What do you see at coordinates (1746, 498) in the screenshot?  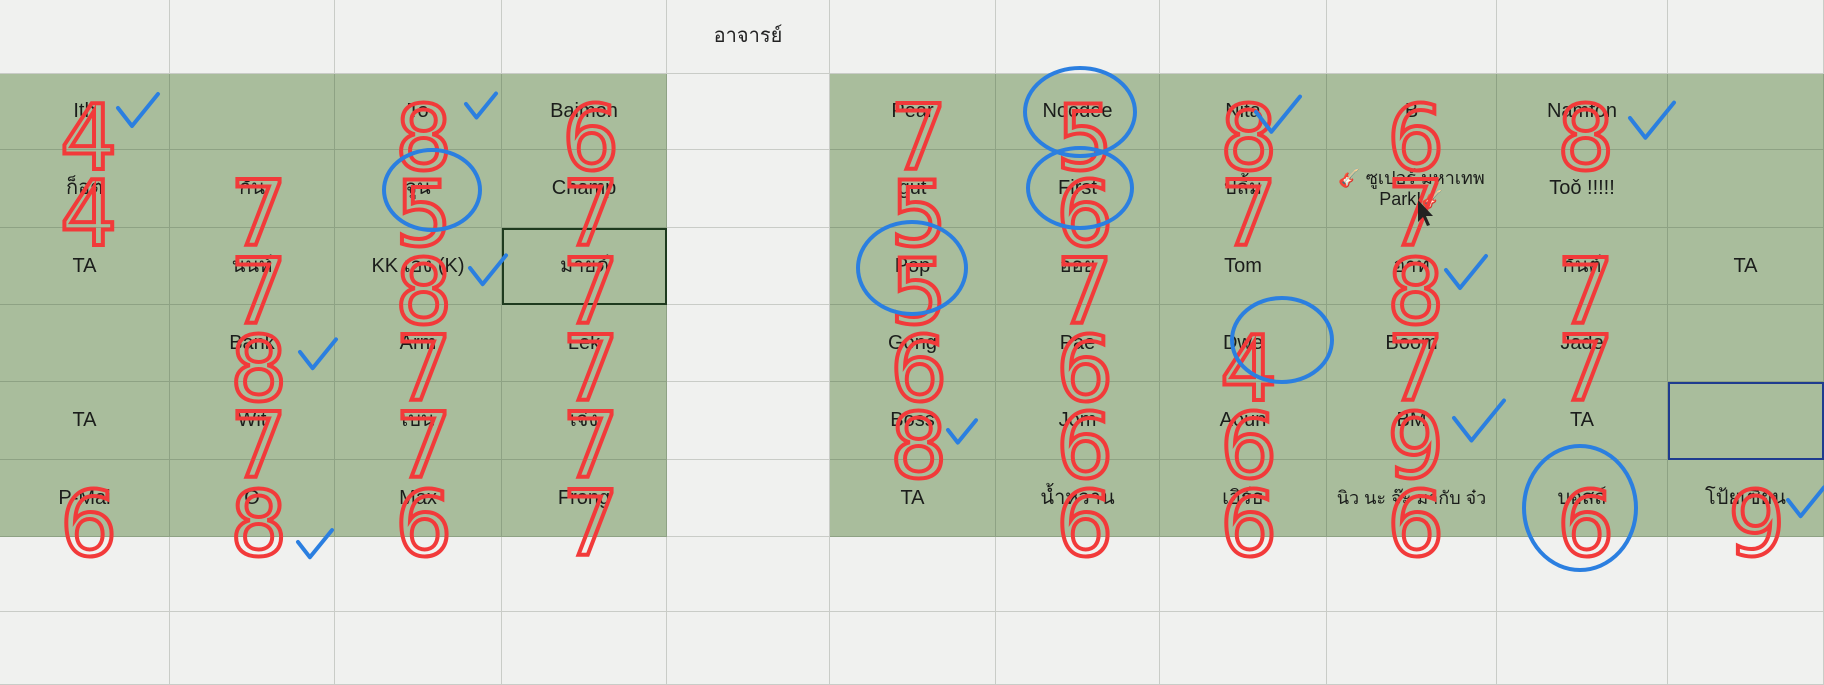 I see `seat-cell: โป้ยเซียน` at bounding box center [1746, 498].